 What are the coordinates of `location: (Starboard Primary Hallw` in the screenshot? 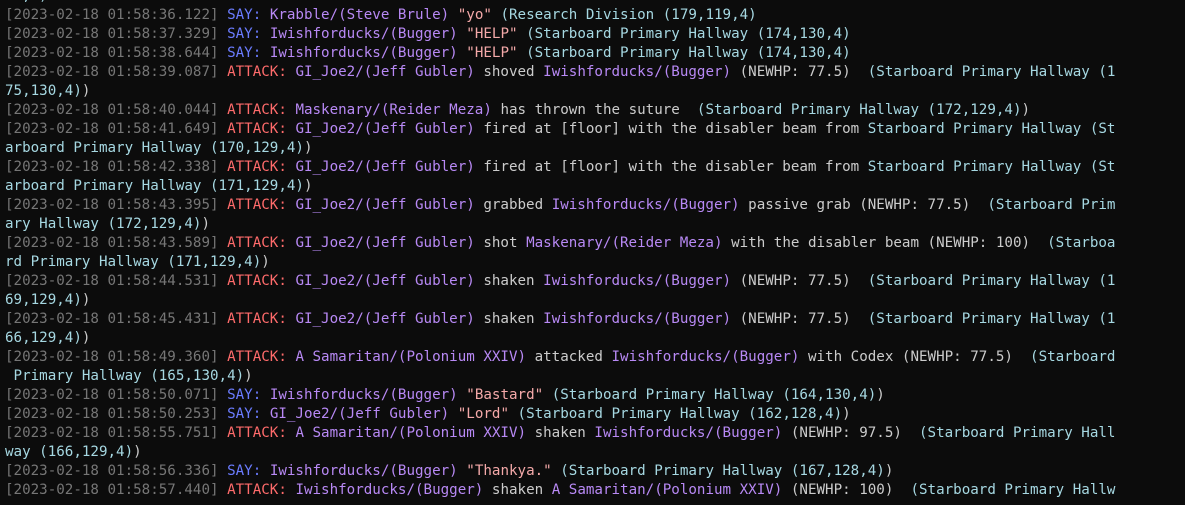 It's located at (1013, 490).